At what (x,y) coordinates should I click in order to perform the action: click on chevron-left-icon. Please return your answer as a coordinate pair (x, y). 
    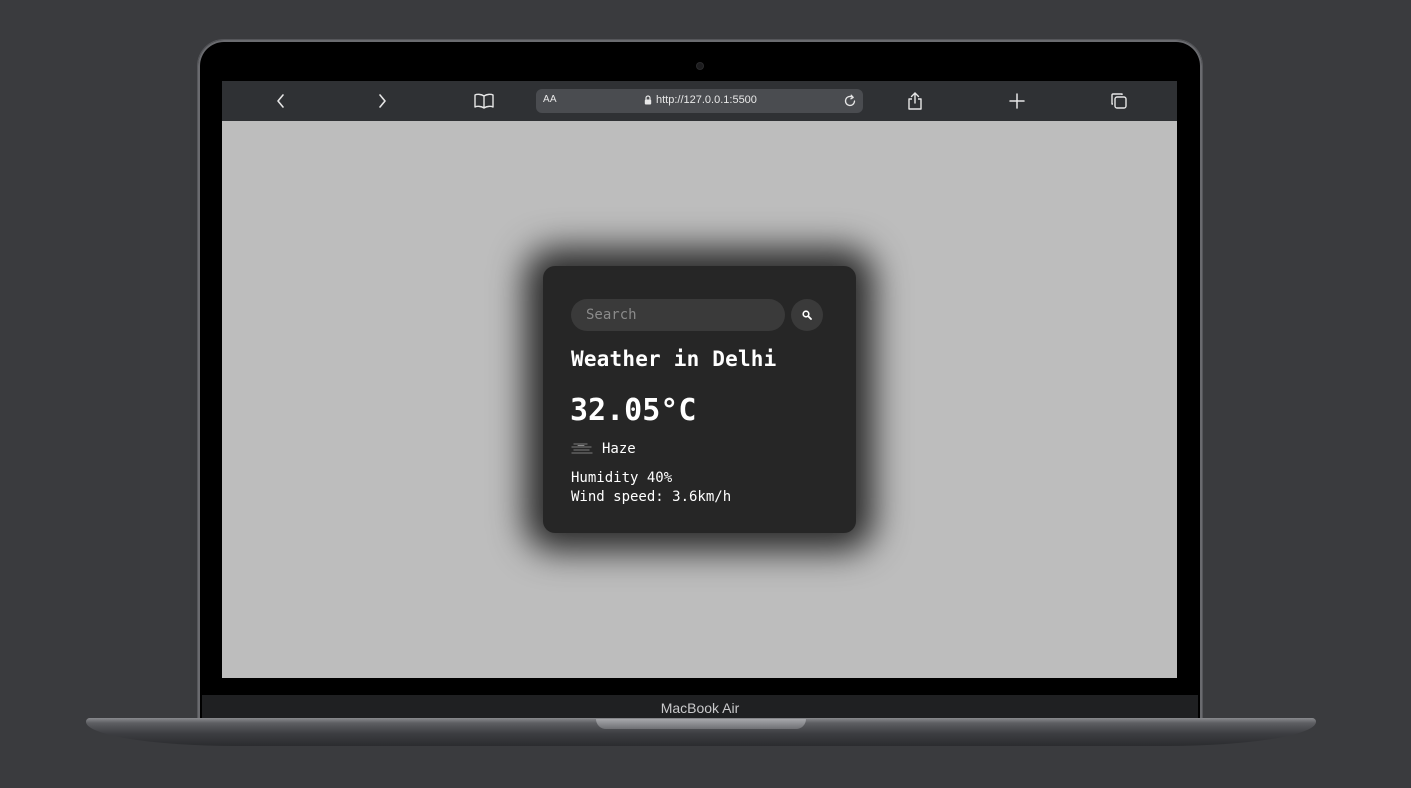
    Looking at the image, I should click on (280, 101).